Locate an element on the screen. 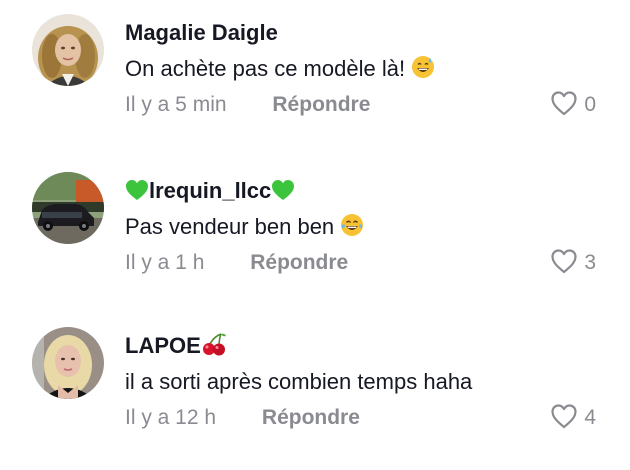  timestamp: Il y a 1 h is located at coordinates (165, 262).